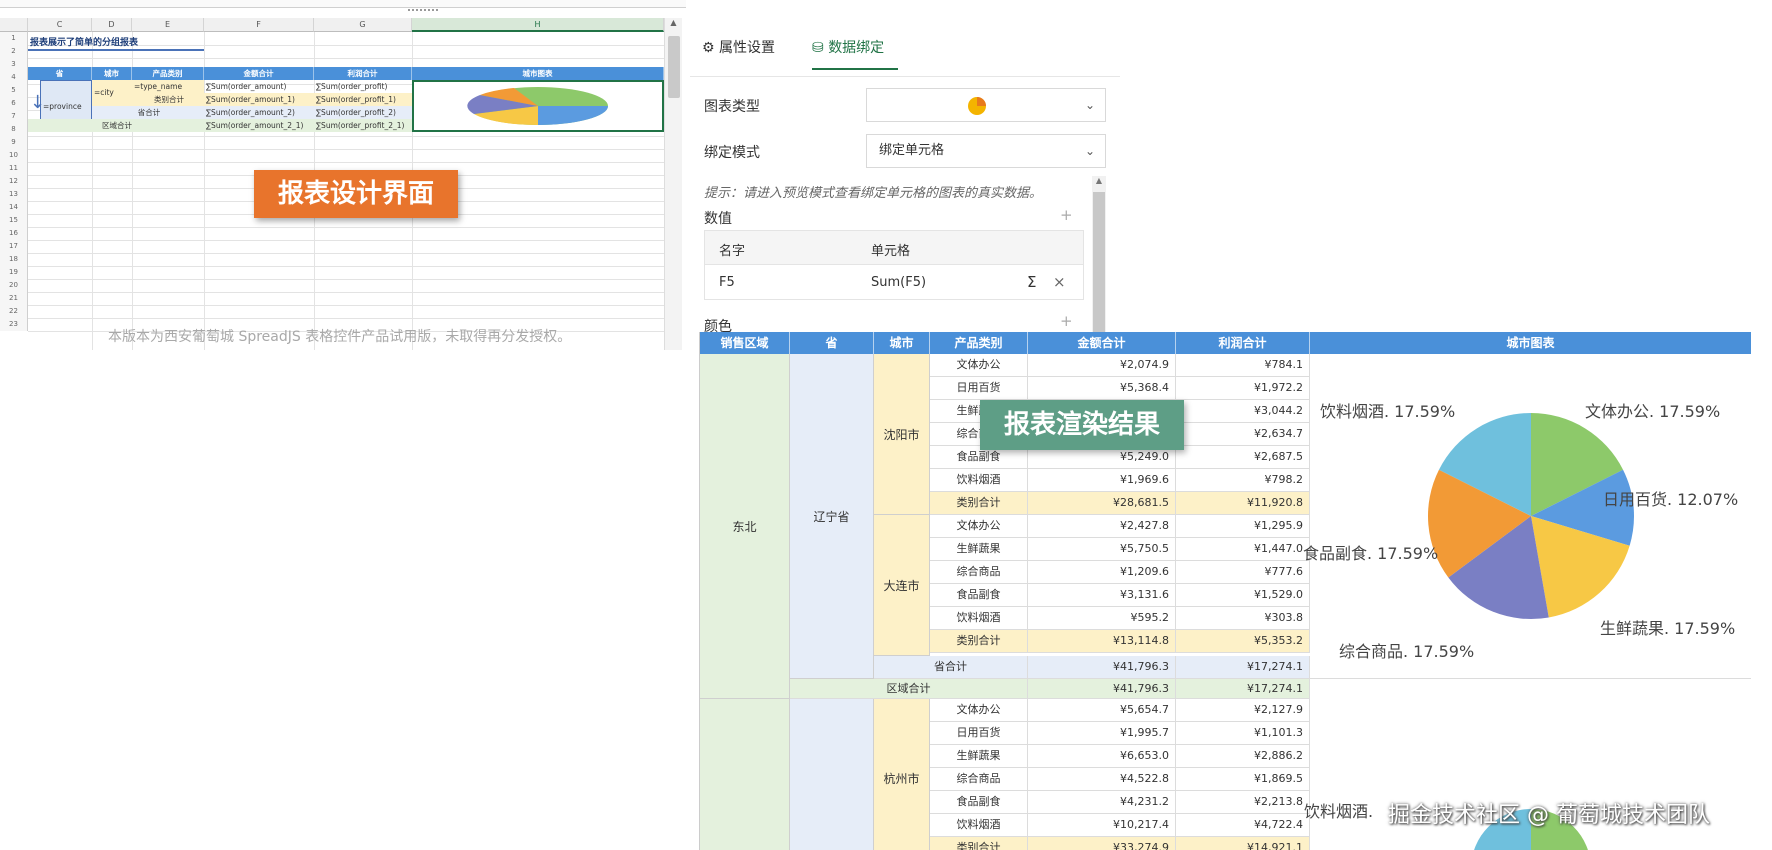 The image size is (1772, 850). What do you see at coordinates (1243, 526) in the screenshot?
I see `report-cell-profit: ¥1,295.9` at bounding box center [1243, 526].